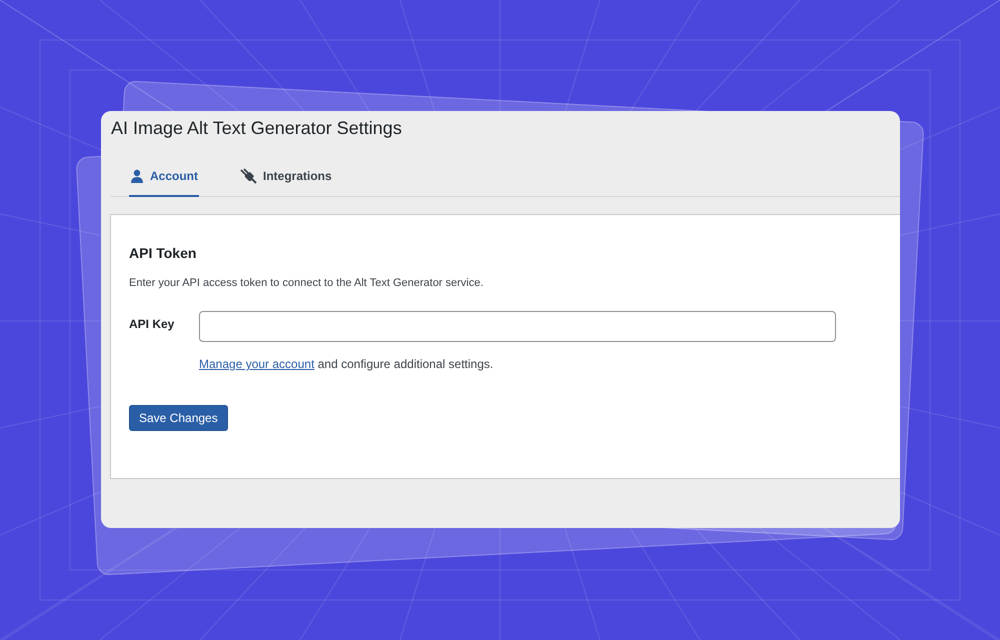  Describe the element at coordinates (517, 326) in the screenshot. I see `input-field` at that location.